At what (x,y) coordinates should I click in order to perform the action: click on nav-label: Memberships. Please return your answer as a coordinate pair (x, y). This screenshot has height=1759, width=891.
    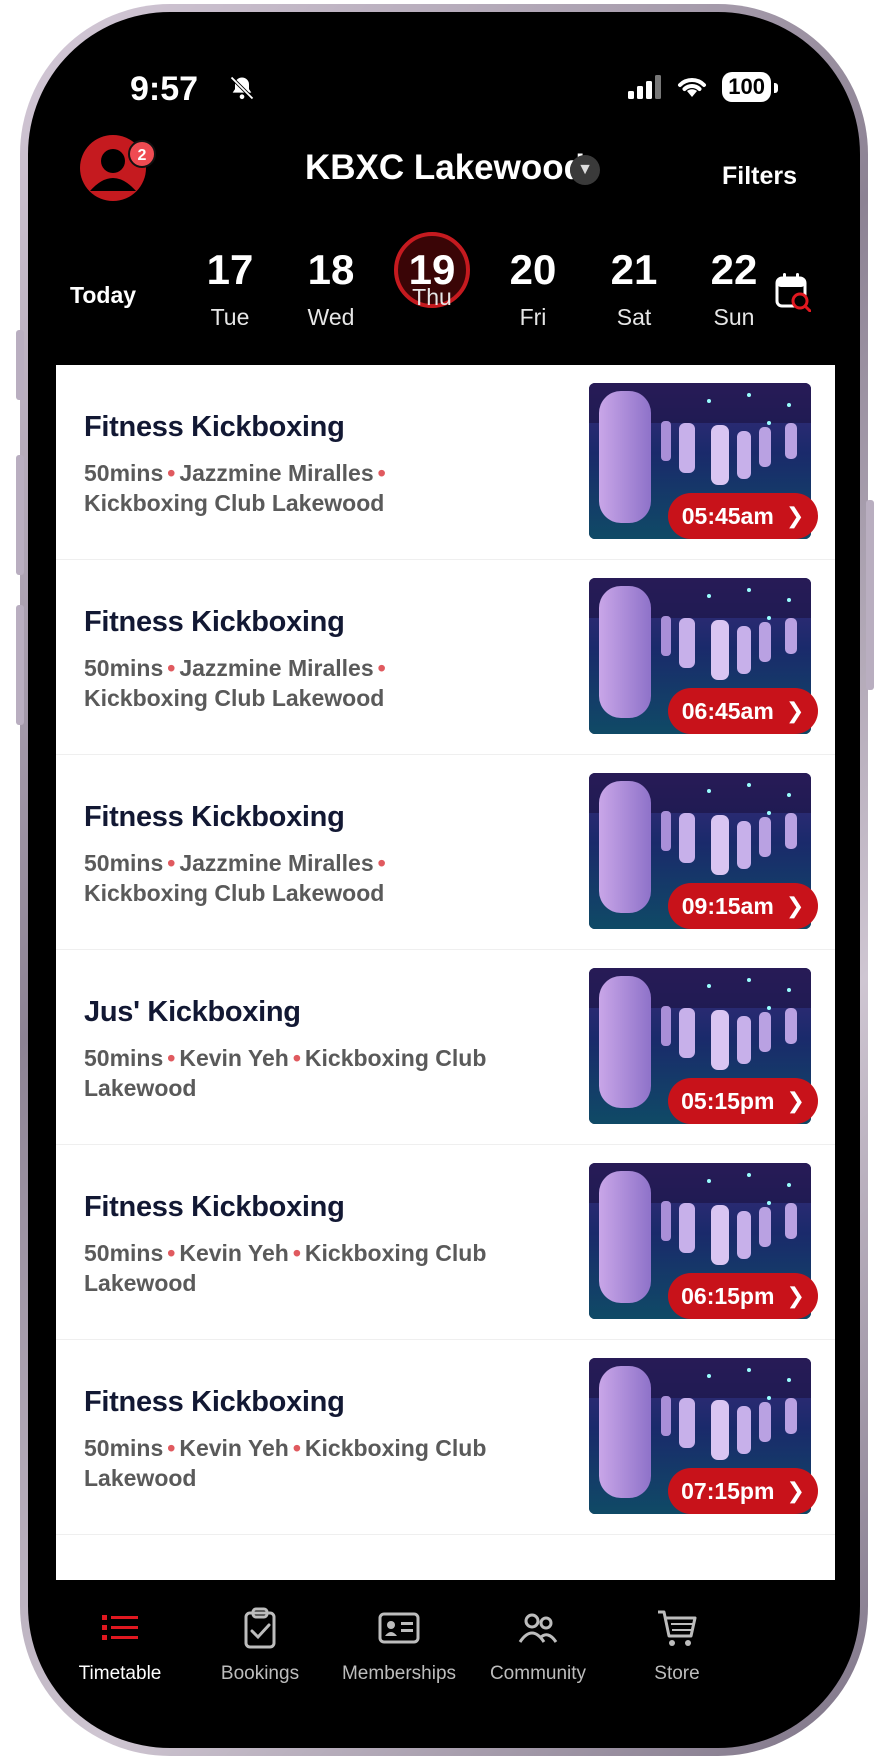
    Looking at the image, I should click on (399, 1673).